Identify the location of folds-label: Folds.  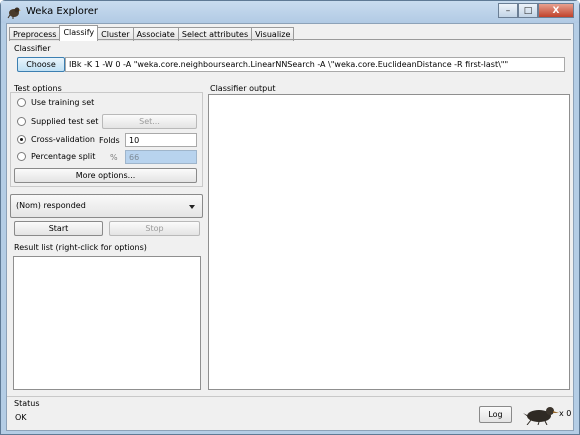
(109, 140).